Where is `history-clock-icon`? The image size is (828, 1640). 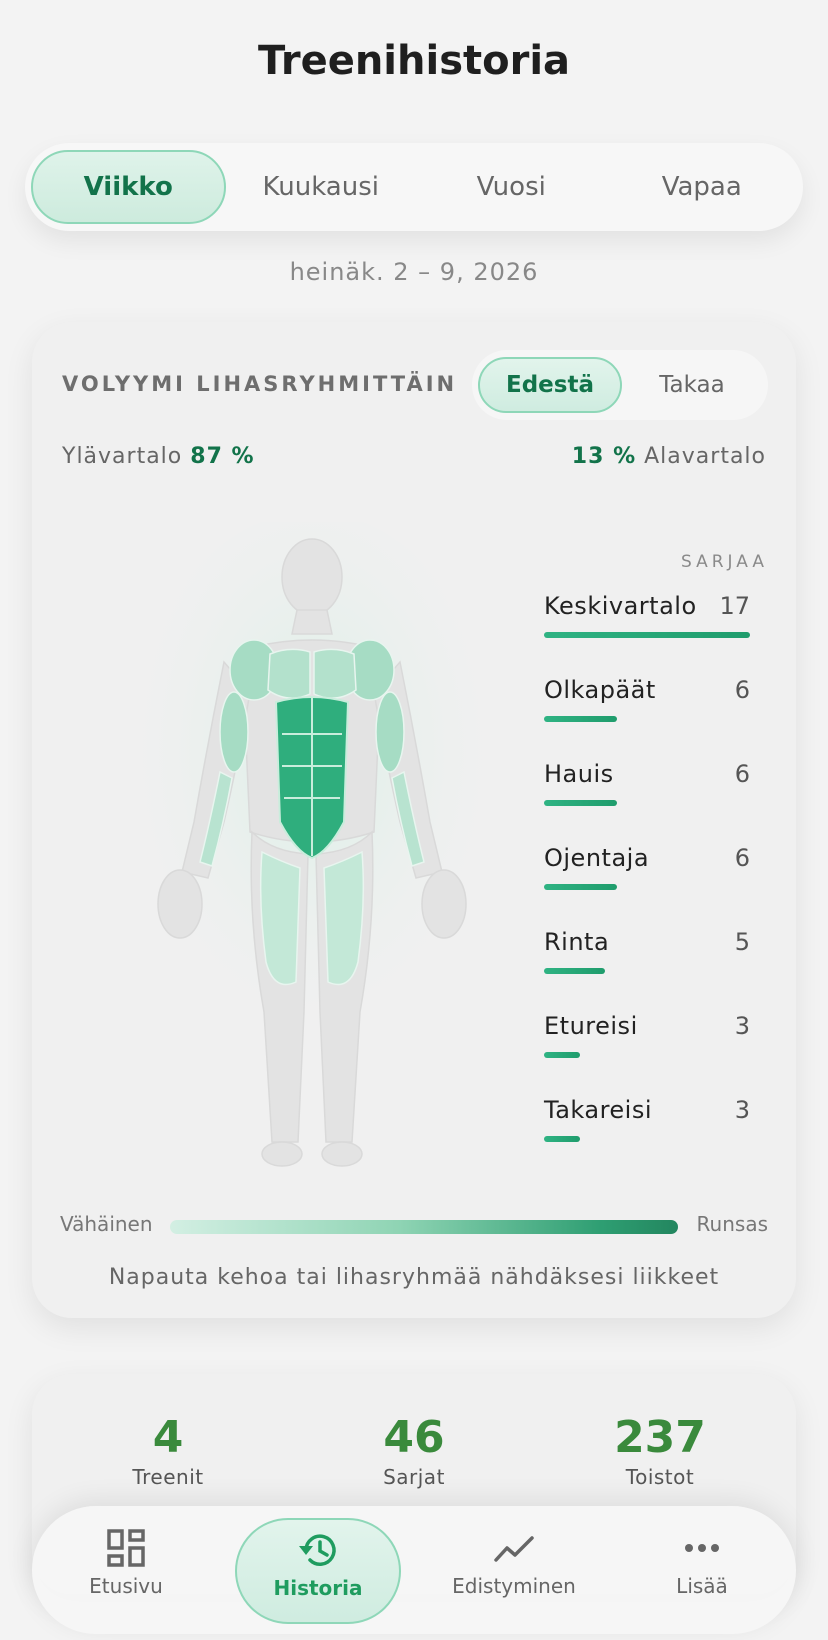
history-clock-icon is located at coordinates (317, 1550).